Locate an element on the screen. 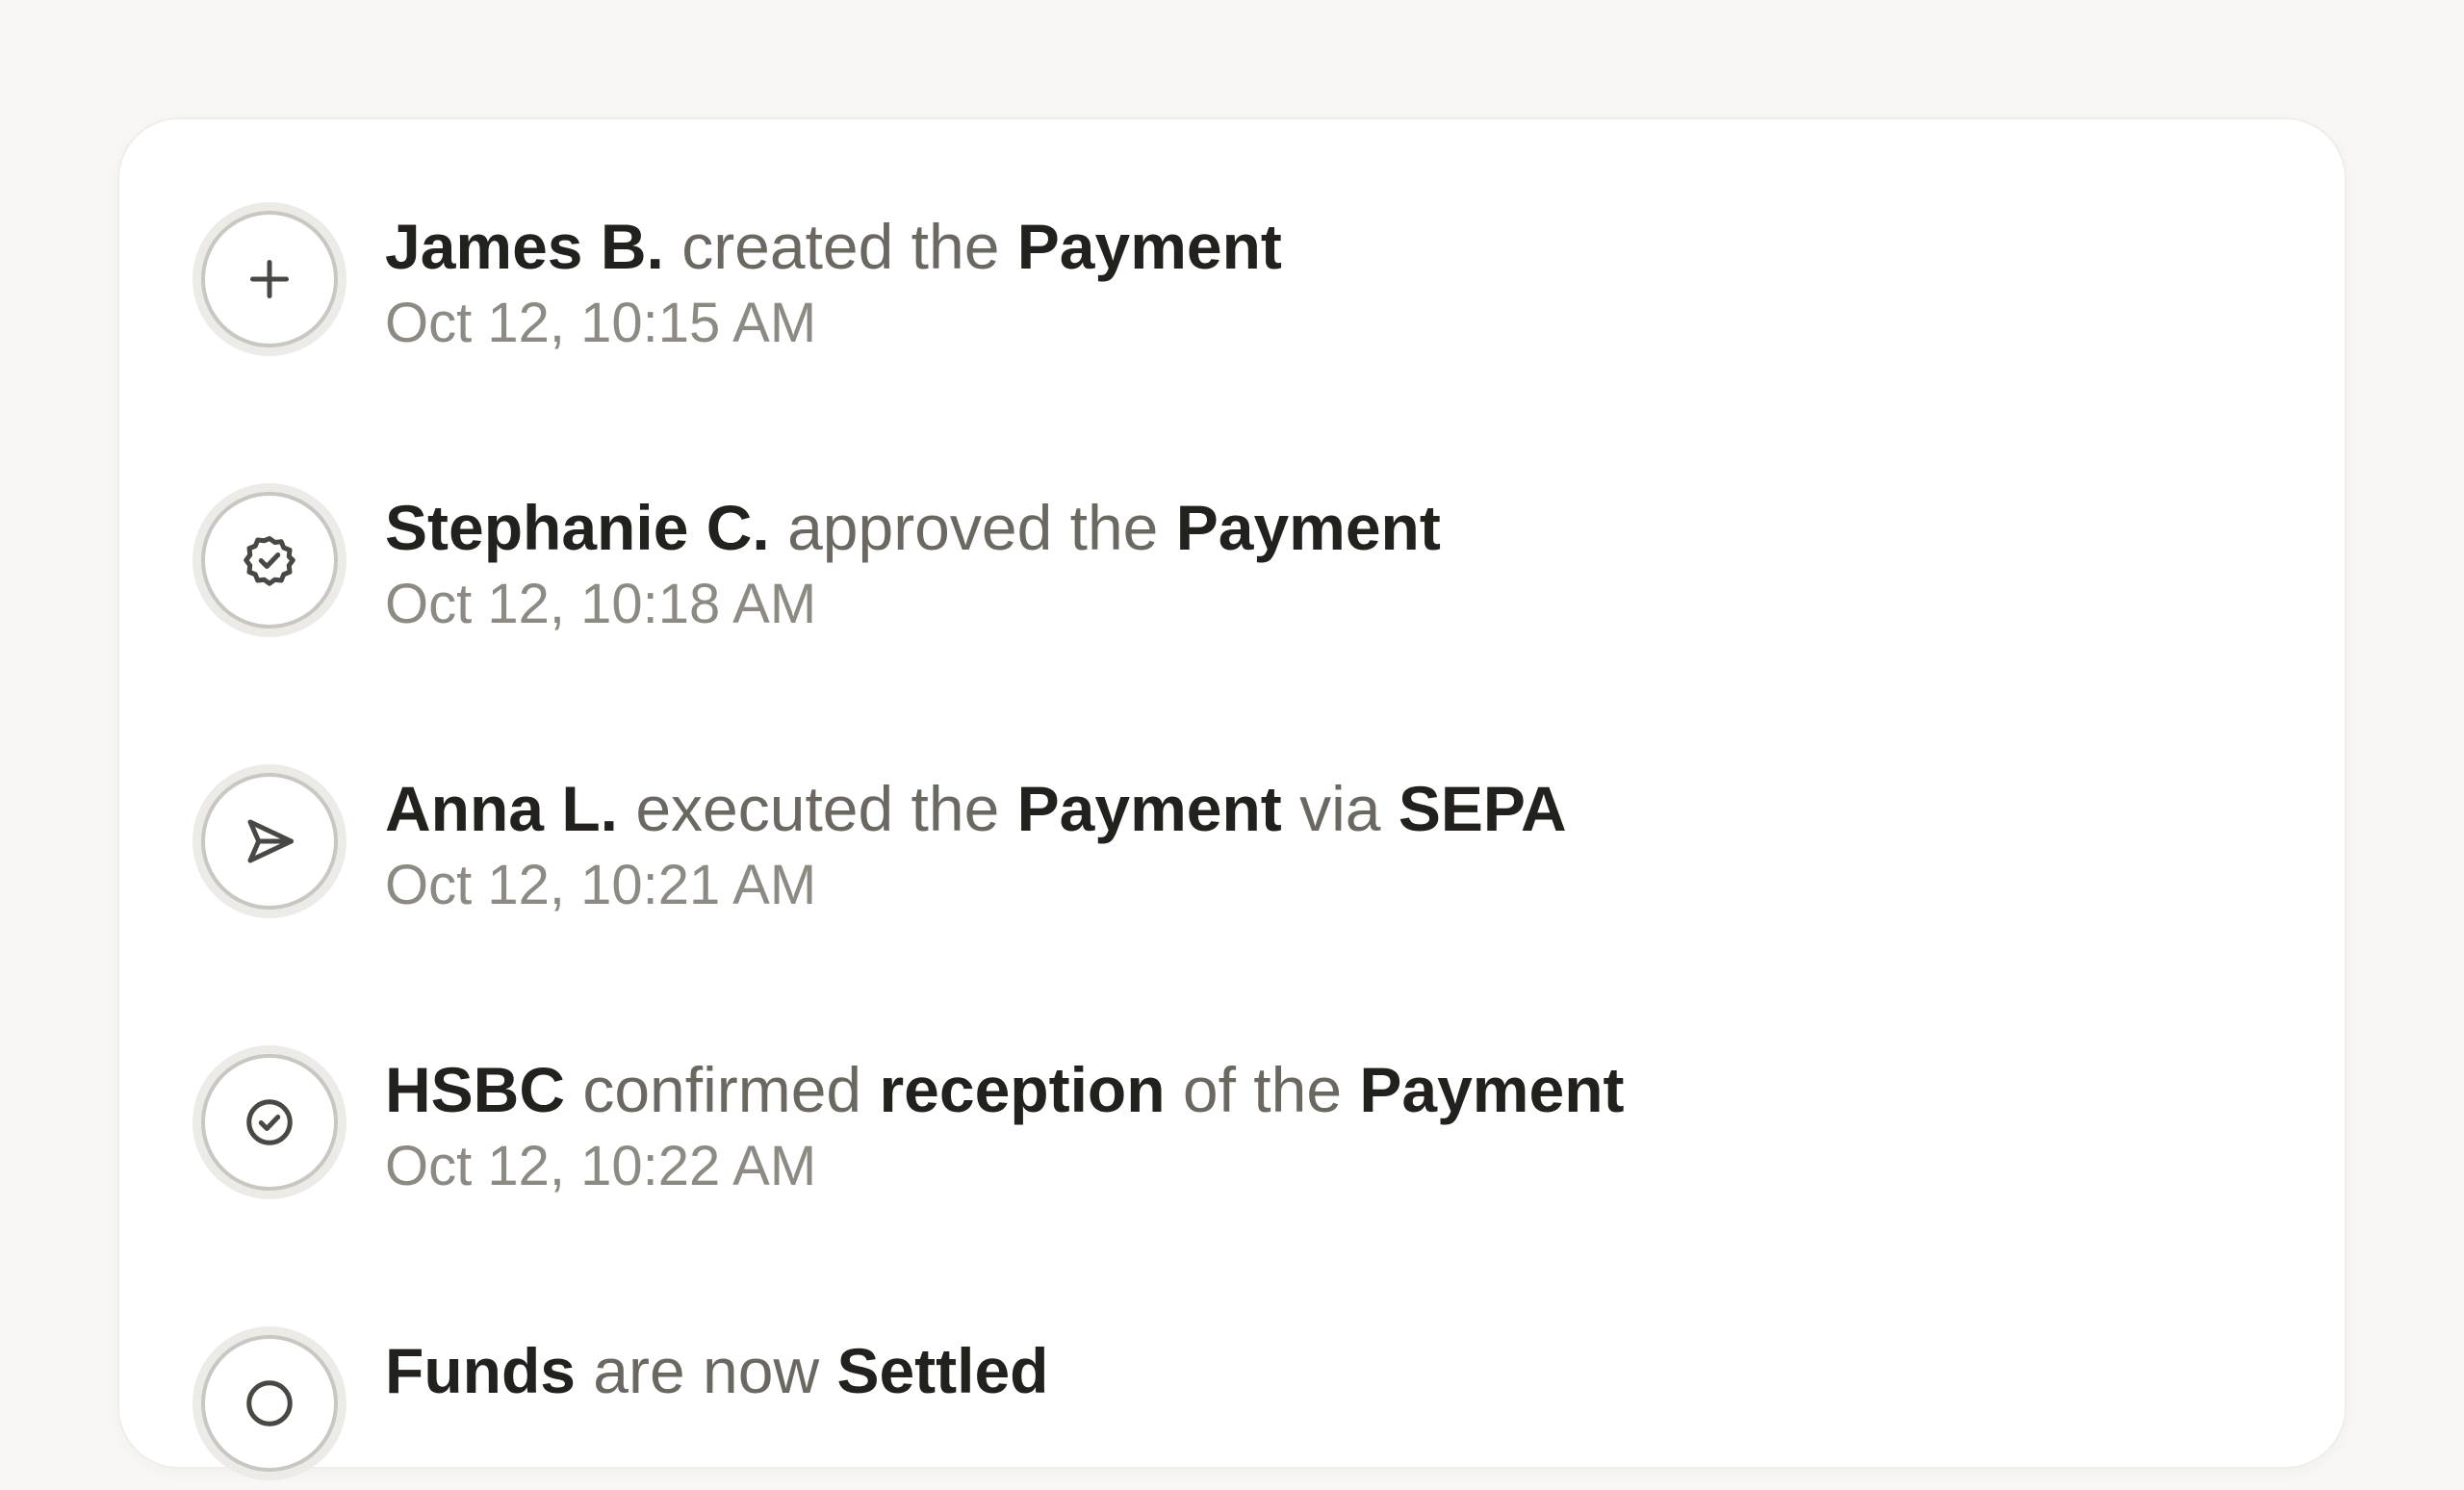 This screenshot has height=1490, width=2464. action-text: are now is located at coordinates (706, 1370).